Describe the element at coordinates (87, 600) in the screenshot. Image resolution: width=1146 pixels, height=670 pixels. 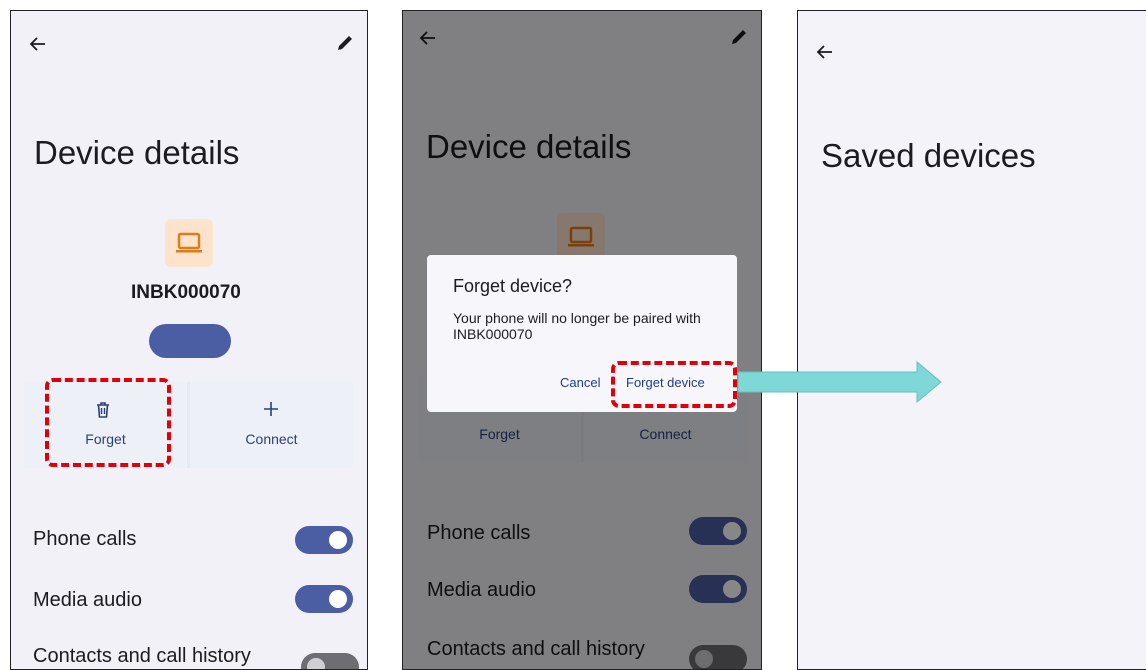
I see `media-audio-label: Media audio` at that location.